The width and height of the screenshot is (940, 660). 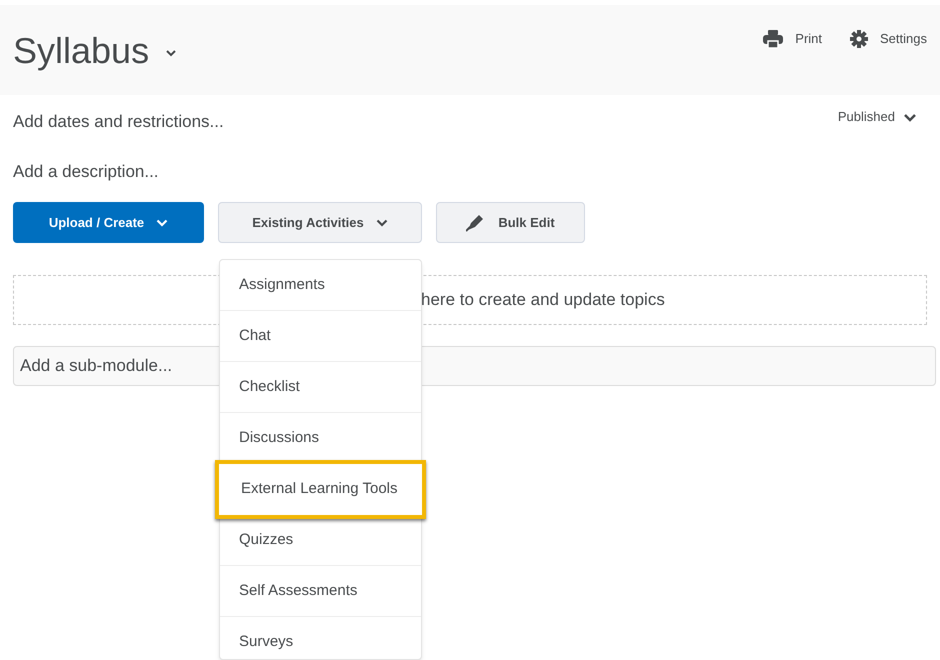 What do you see at coordinates (320, 222) in the screenshot?
I see `existing-activities-button: Existing Activities` at bounding box center [320, 222].